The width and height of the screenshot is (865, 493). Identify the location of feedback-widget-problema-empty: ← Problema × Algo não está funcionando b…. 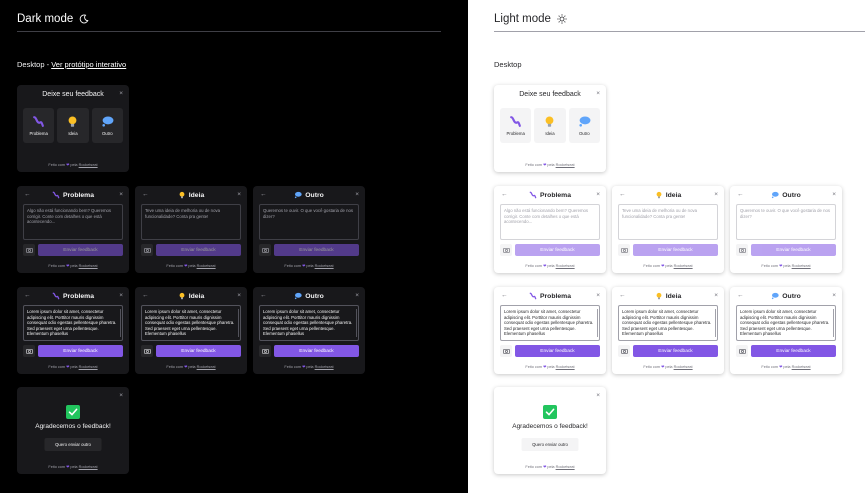
(550, 229).